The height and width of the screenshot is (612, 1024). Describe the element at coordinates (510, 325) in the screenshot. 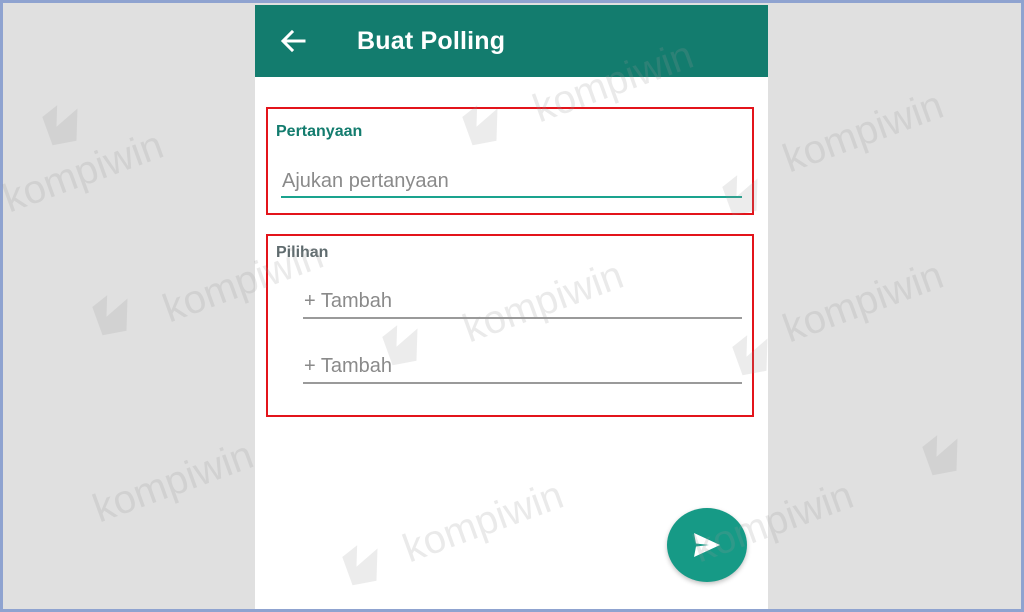

I see `options-highlight-box` at that location.